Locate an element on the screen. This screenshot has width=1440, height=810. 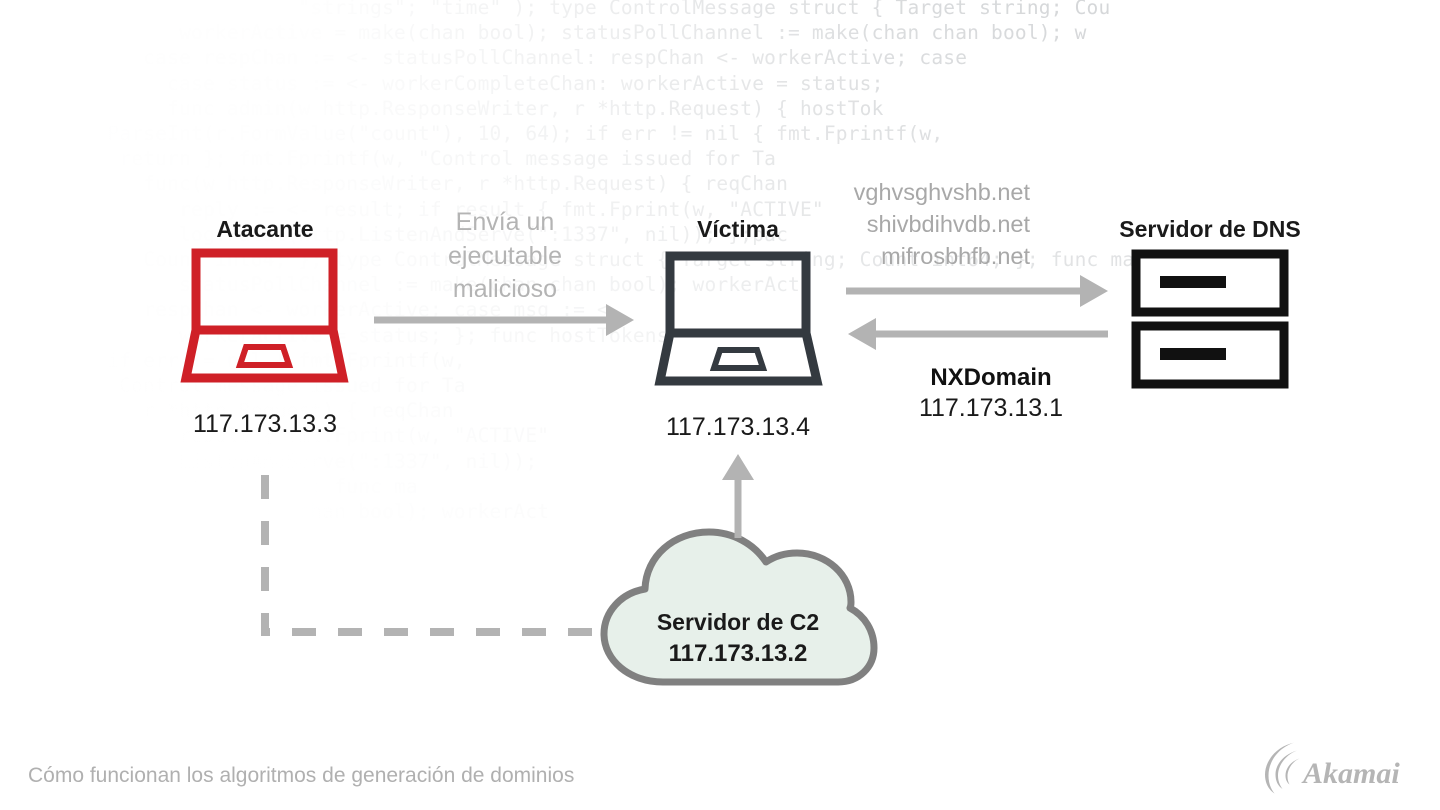
dns-server-rack-icon is located at coordinates (1210, 319).